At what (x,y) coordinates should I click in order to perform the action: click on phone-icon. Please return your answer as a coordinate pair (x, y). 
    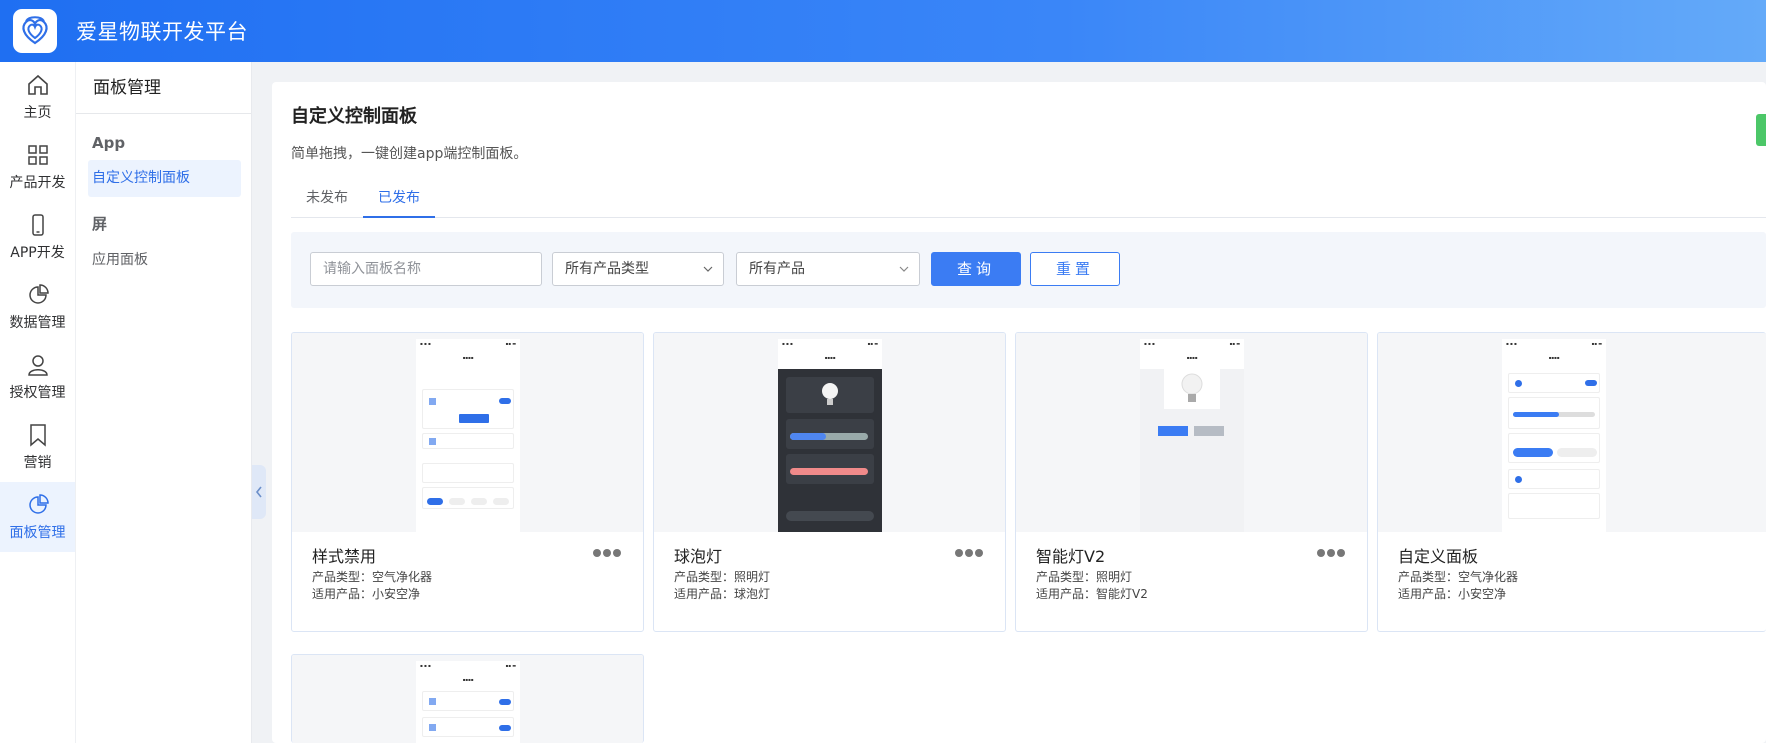
    Looking at the image, I should click on (37, 225).